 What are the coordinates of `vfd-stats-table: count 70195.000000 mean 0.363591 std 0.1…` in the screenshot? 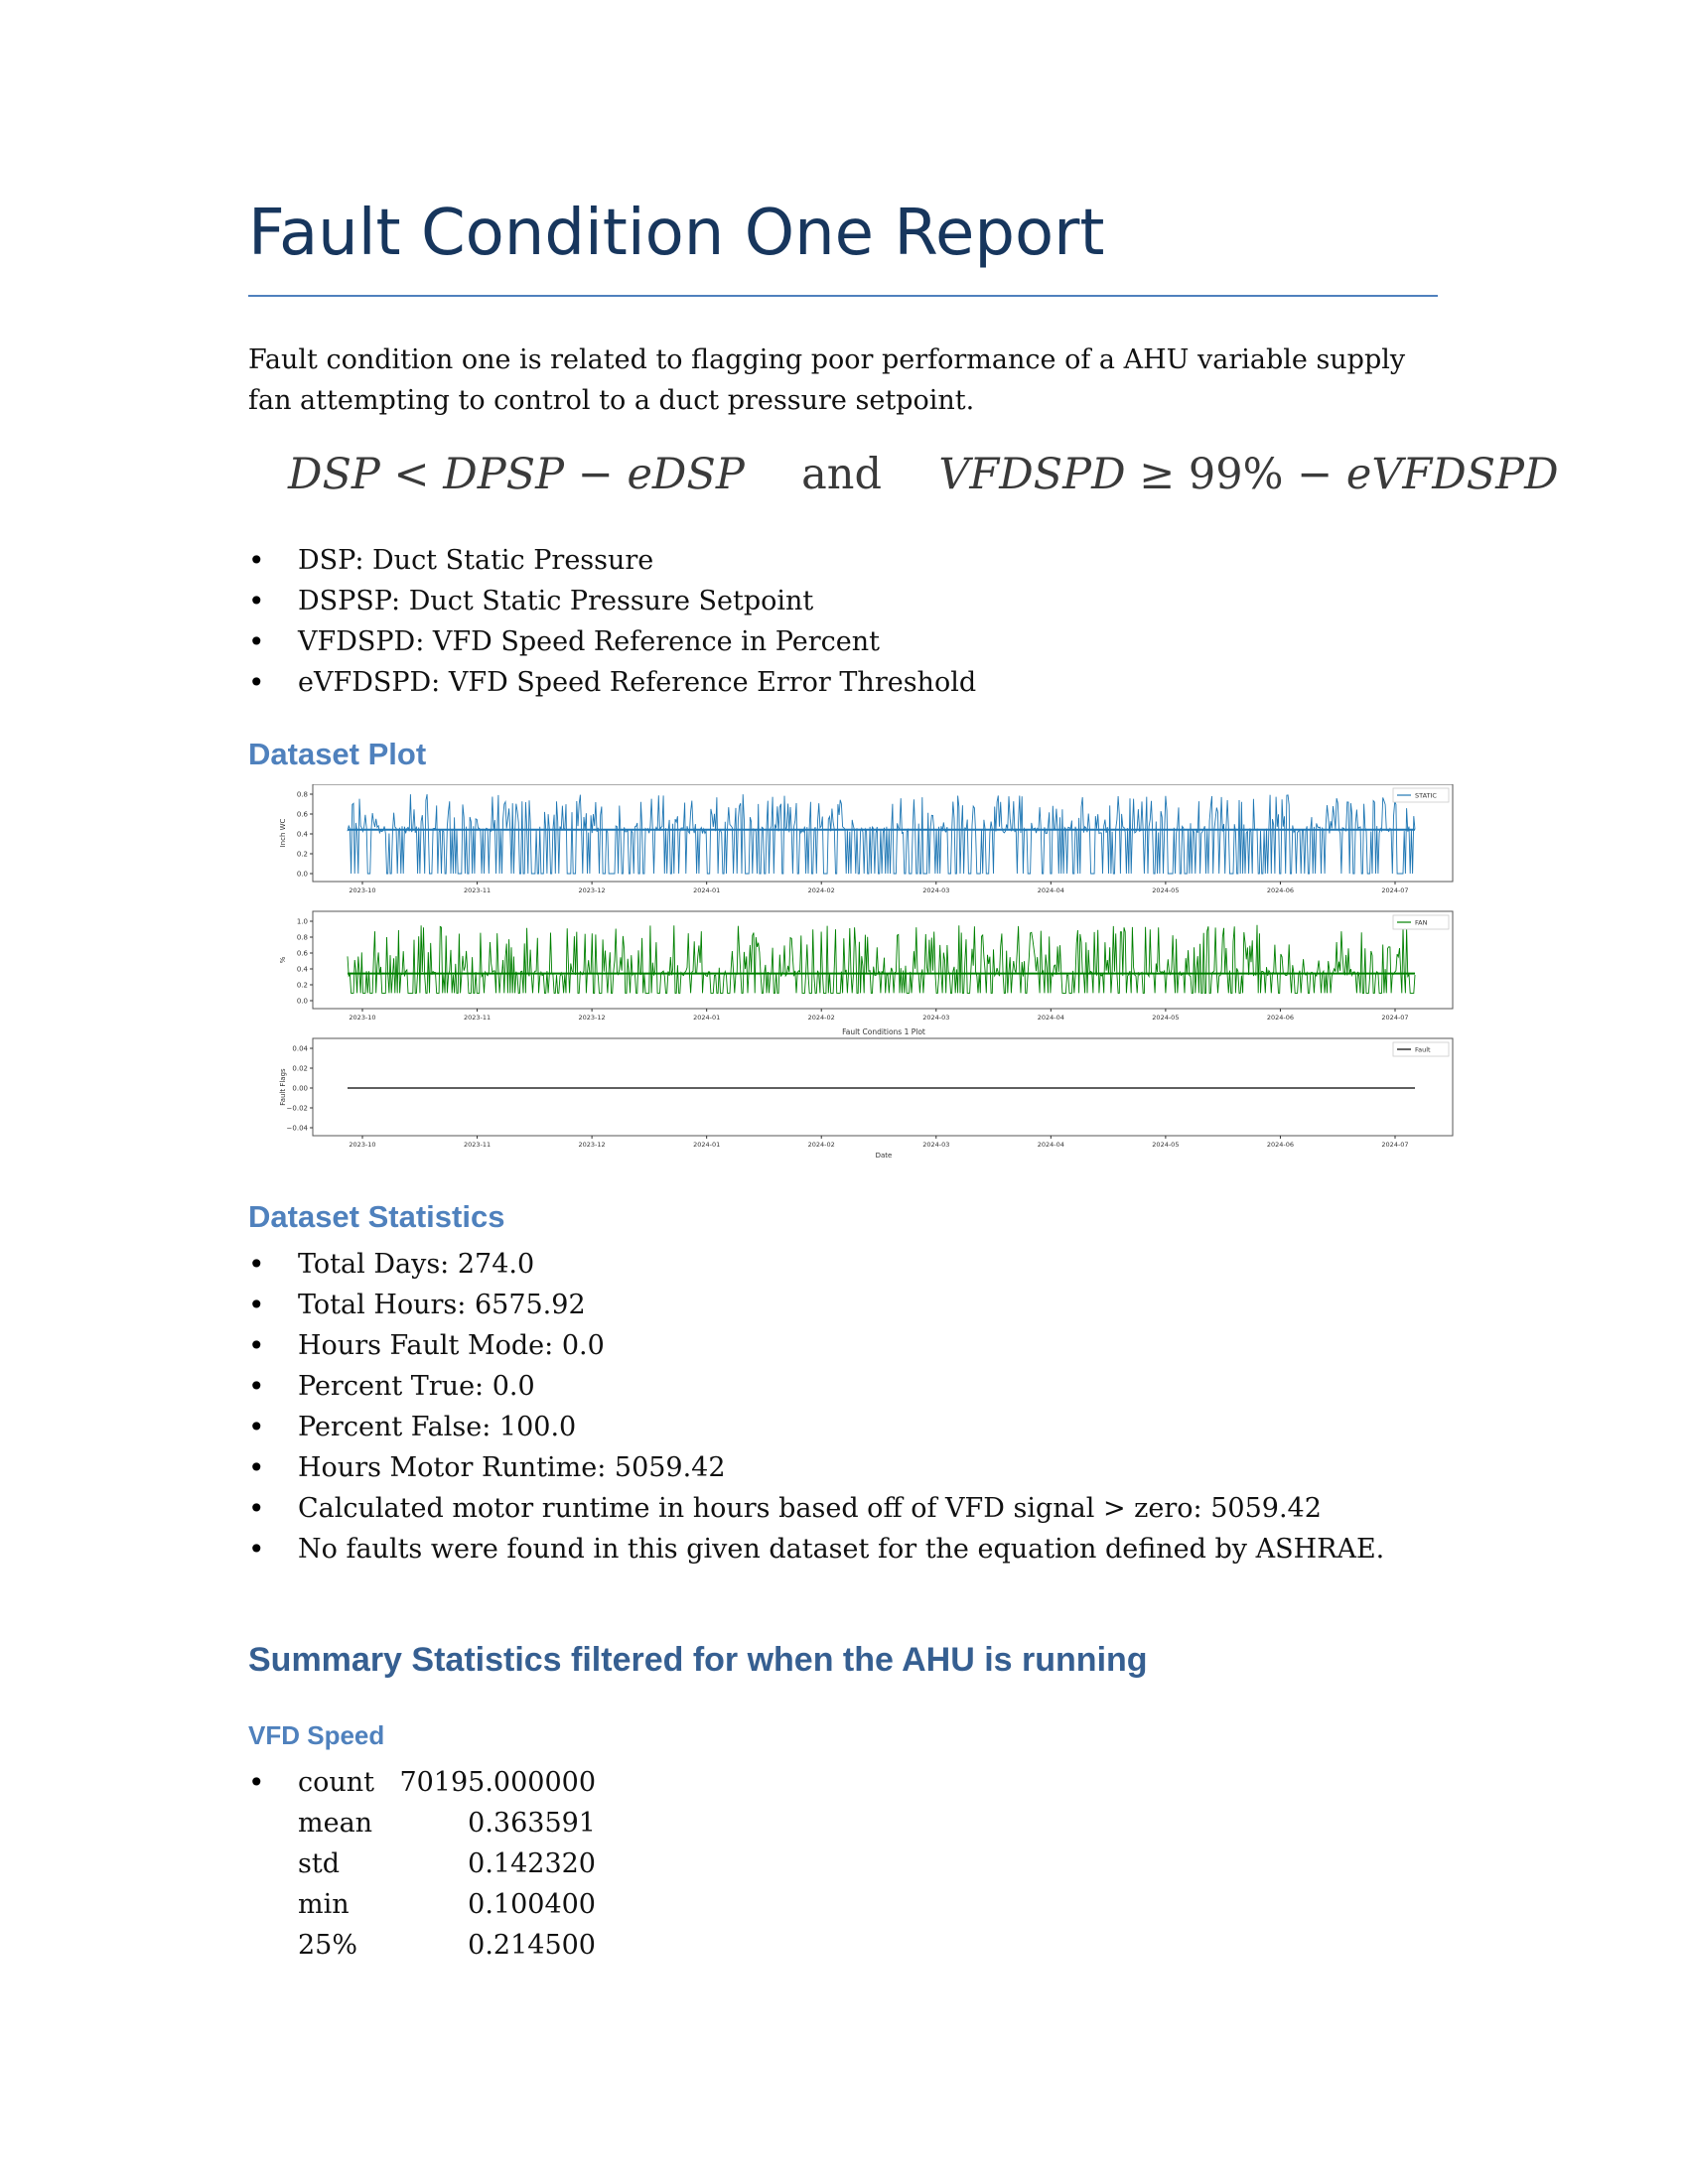 It's located at (447, 1864).